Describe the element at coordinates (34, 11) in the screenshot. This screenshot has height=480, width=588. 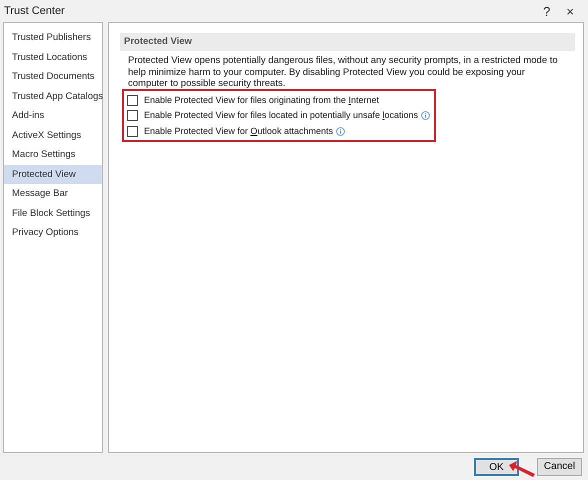
I see `window-title: Trust Center` at that location.